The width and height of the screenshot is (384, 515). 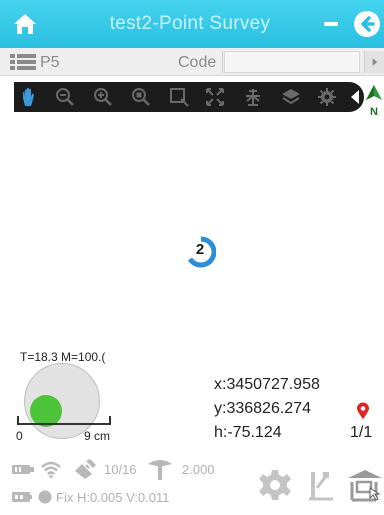 I want to click on back-icon, so click(x=367, y=24).